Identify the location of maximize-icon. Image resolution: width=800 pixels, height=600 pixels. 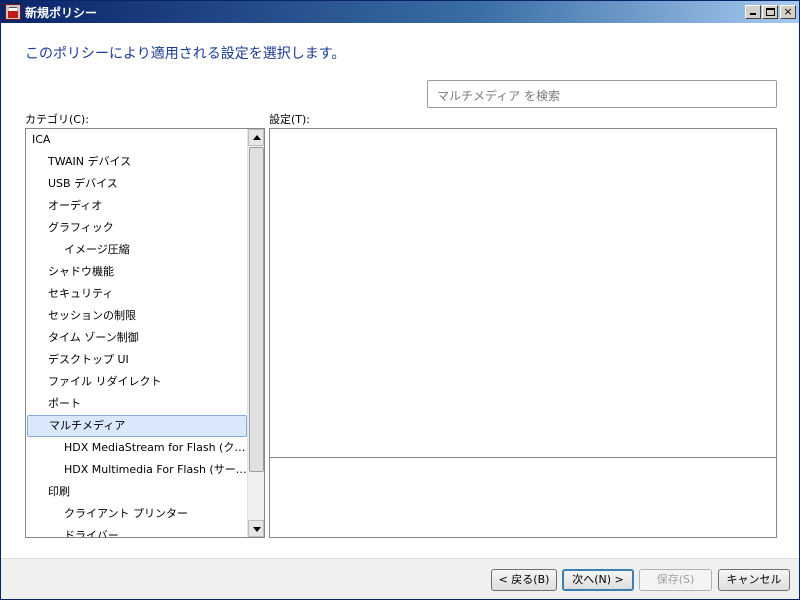
(770, 12).